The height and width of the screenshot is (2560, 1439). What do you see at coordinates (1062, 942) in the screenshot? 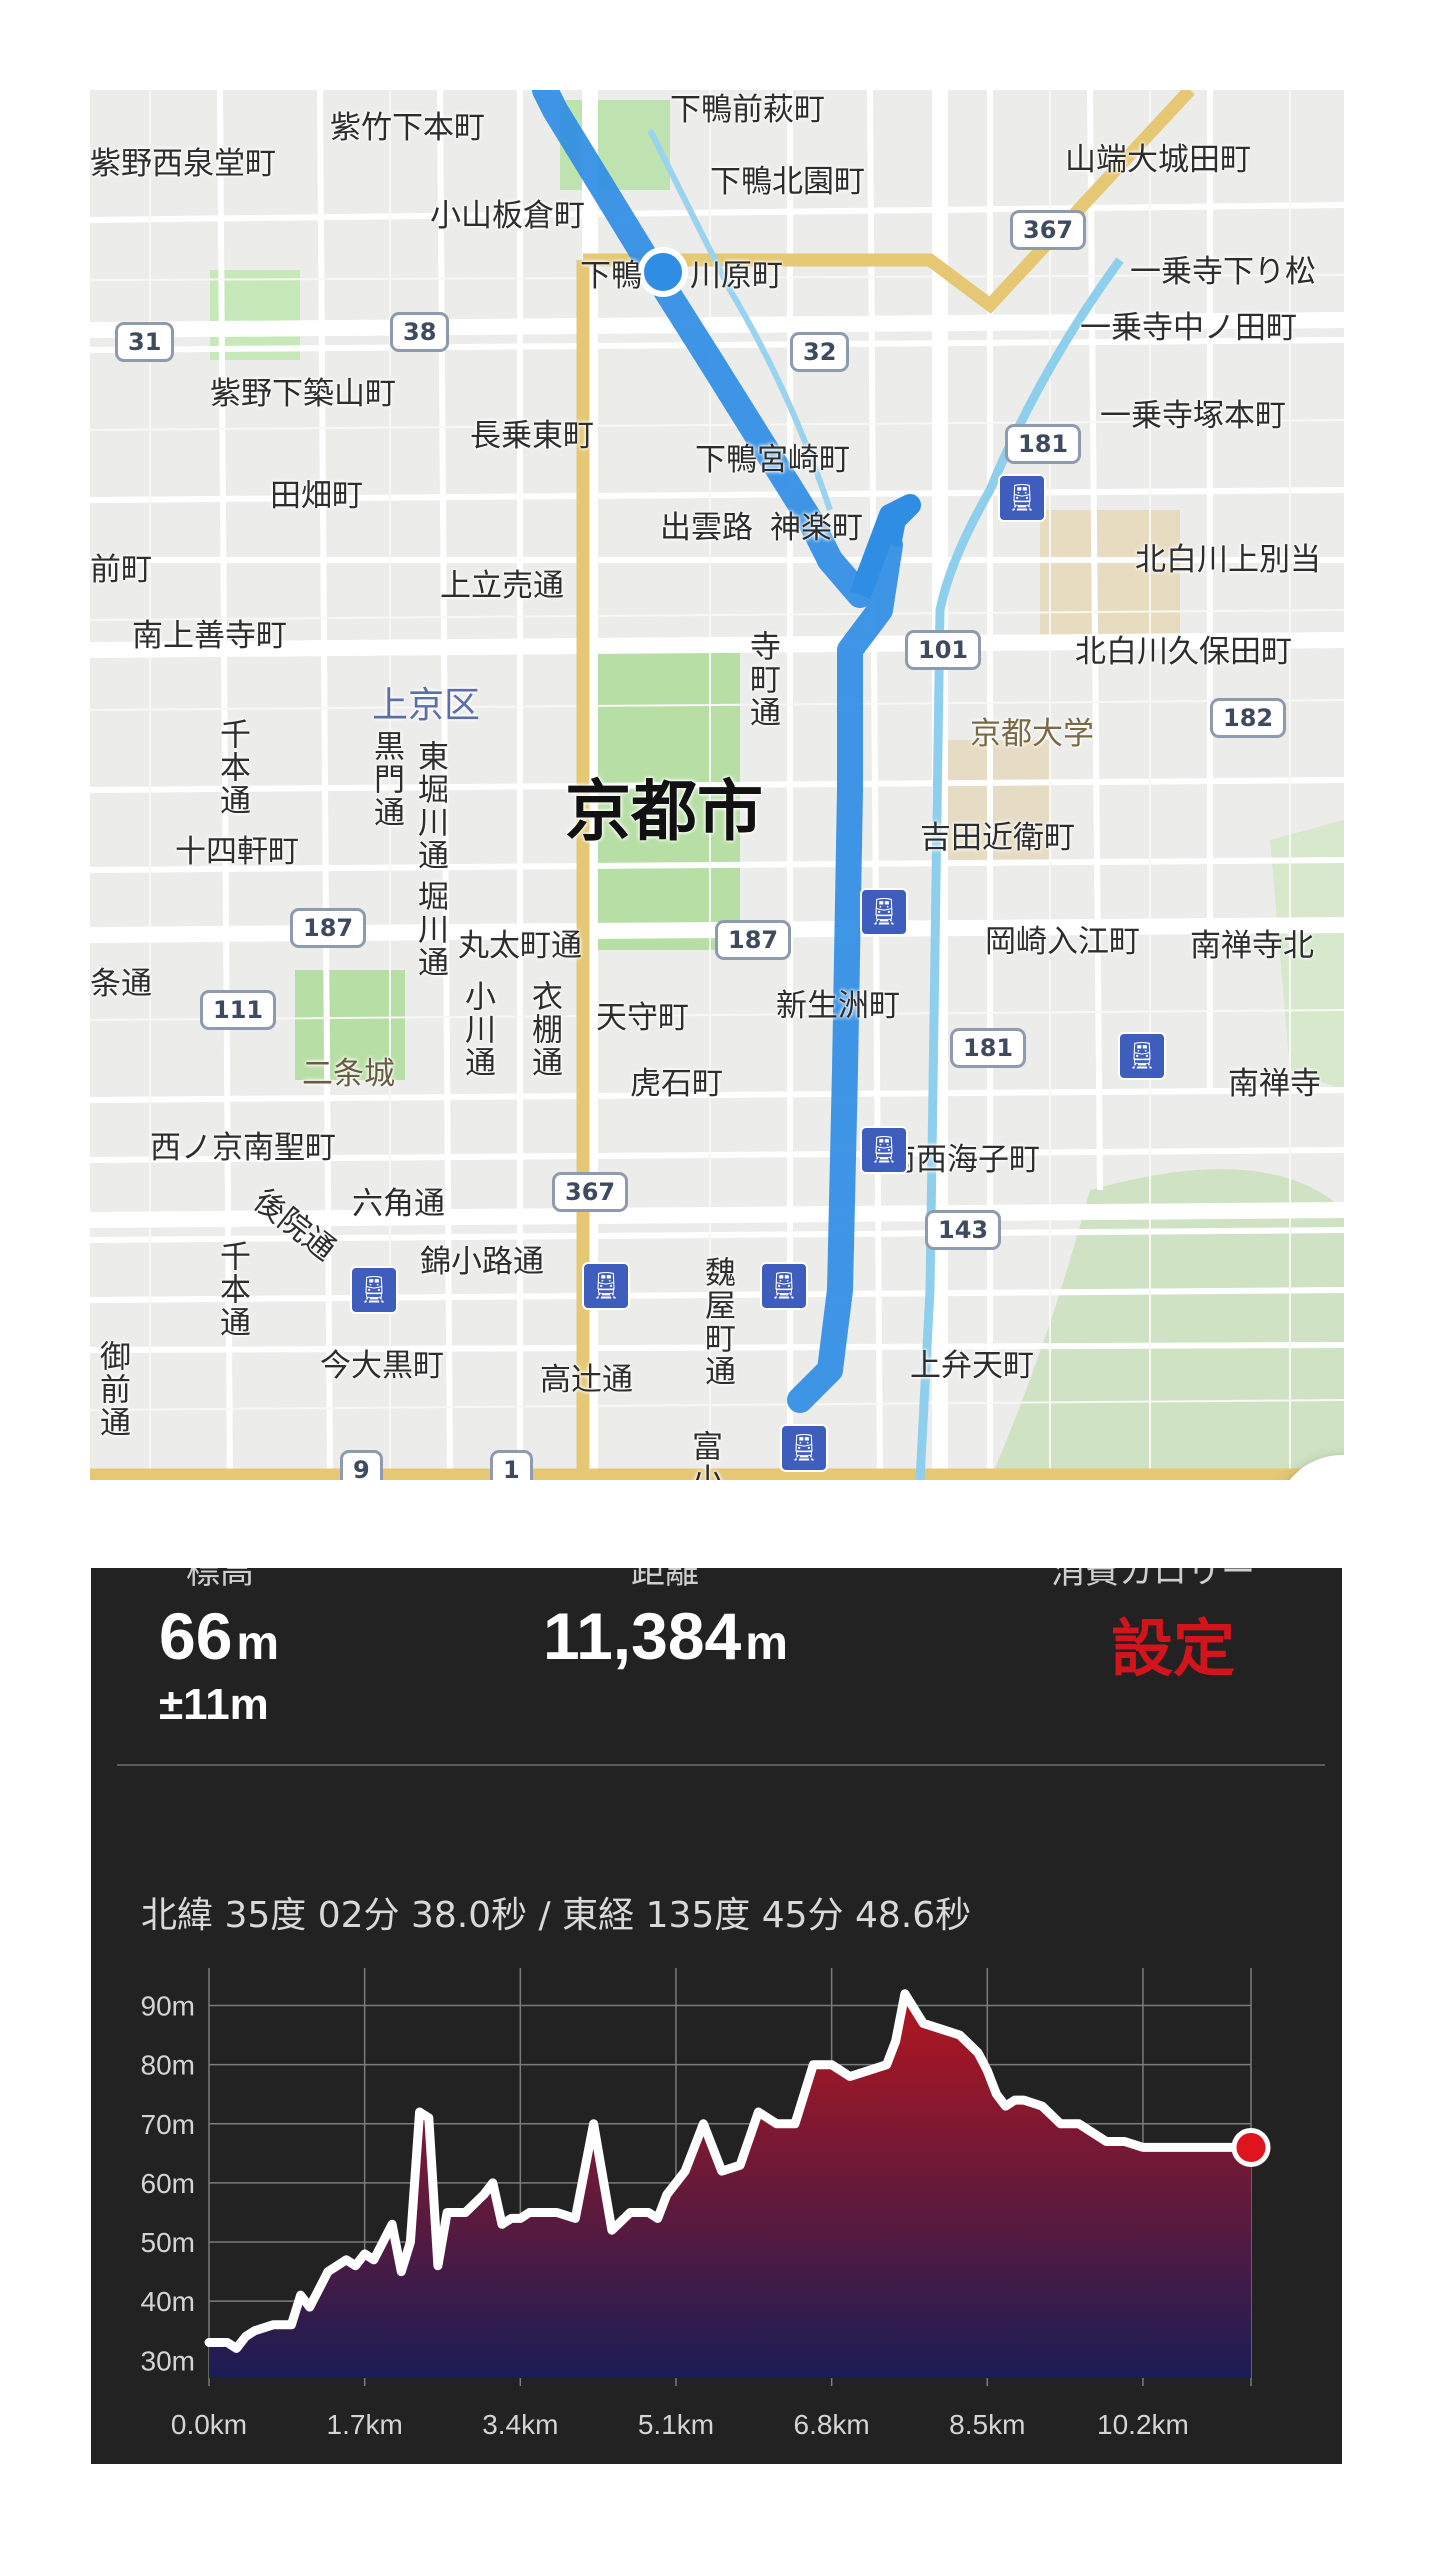
I see `map-place-label: 岡崎入江町` at bounding box center [1062, 942].